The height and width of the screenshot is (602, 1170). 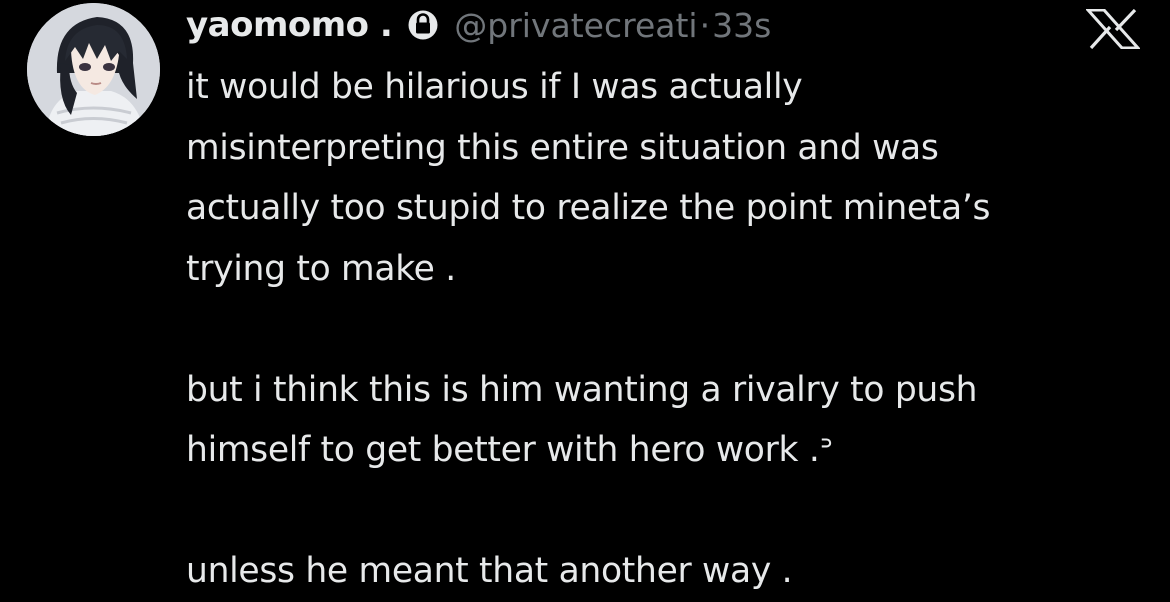 What do you see at coordinates (575, 25) in the screenshot?
I see `user-handle: @privatecreati` at bounding box center [575, 25].